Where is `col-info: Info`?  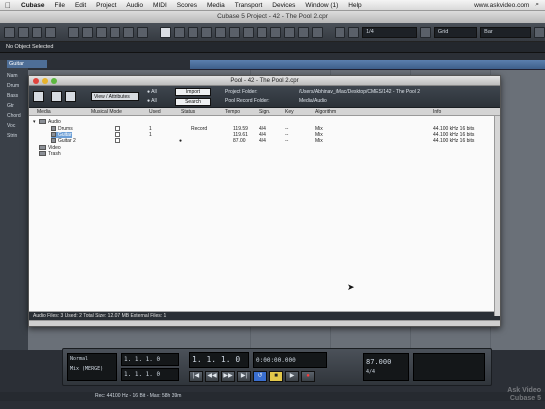
col-info: Info is located at coordinates (437, 112).